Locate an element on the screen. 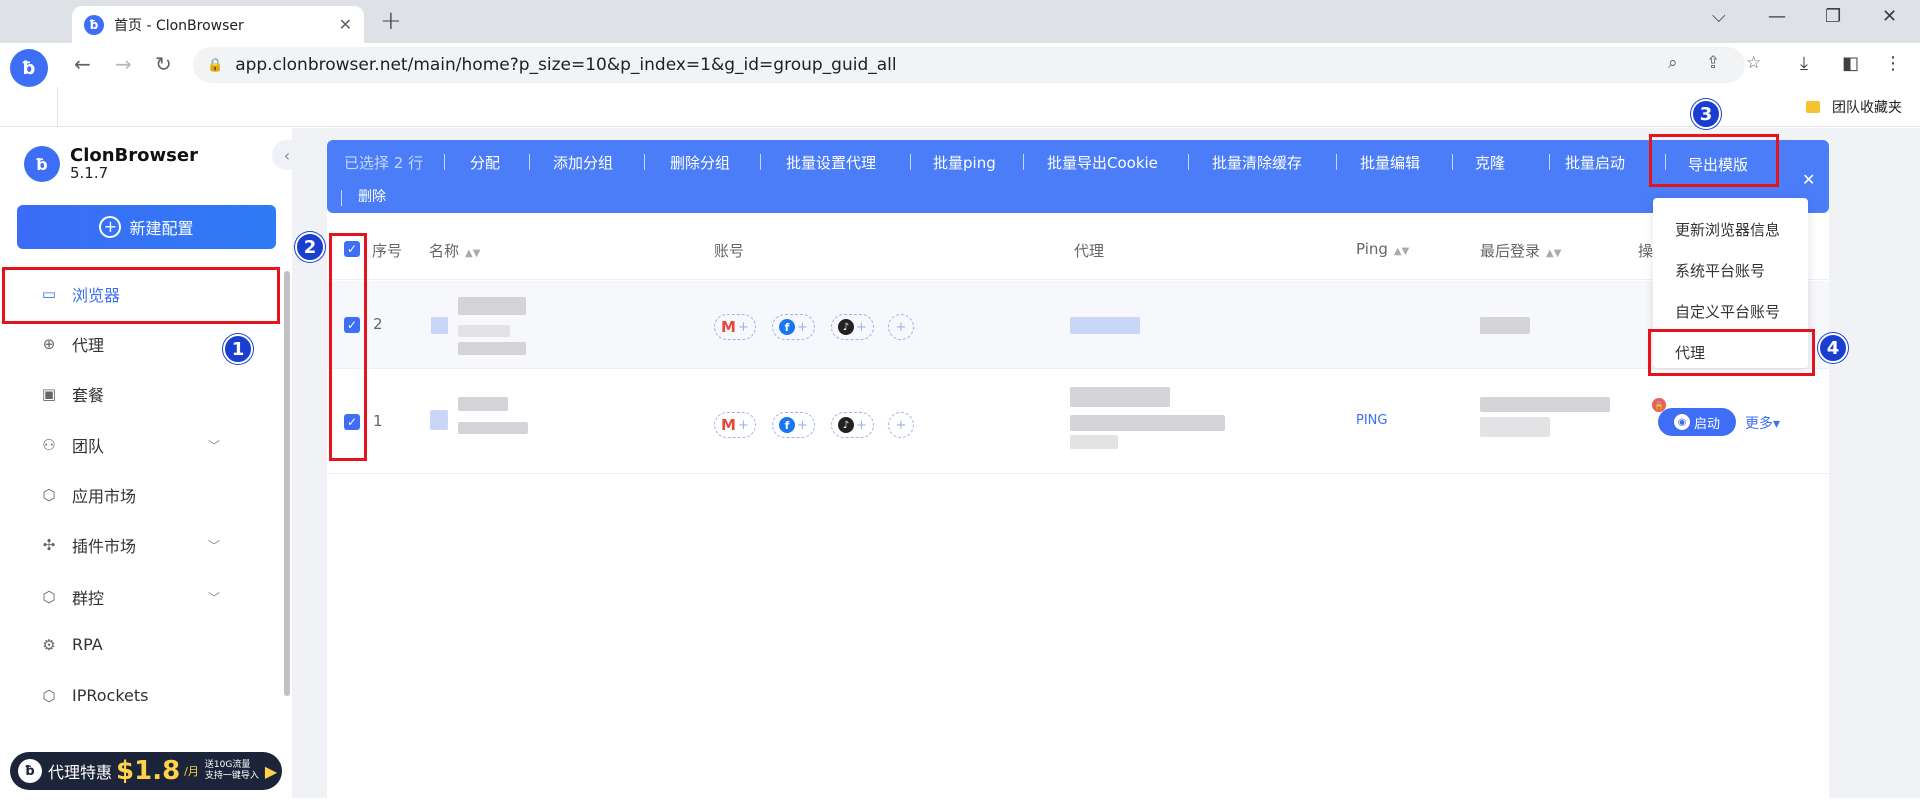 The height and width of the screenshot is (800, 1920). col-account: 账号 is located at coordinates (729, 251).